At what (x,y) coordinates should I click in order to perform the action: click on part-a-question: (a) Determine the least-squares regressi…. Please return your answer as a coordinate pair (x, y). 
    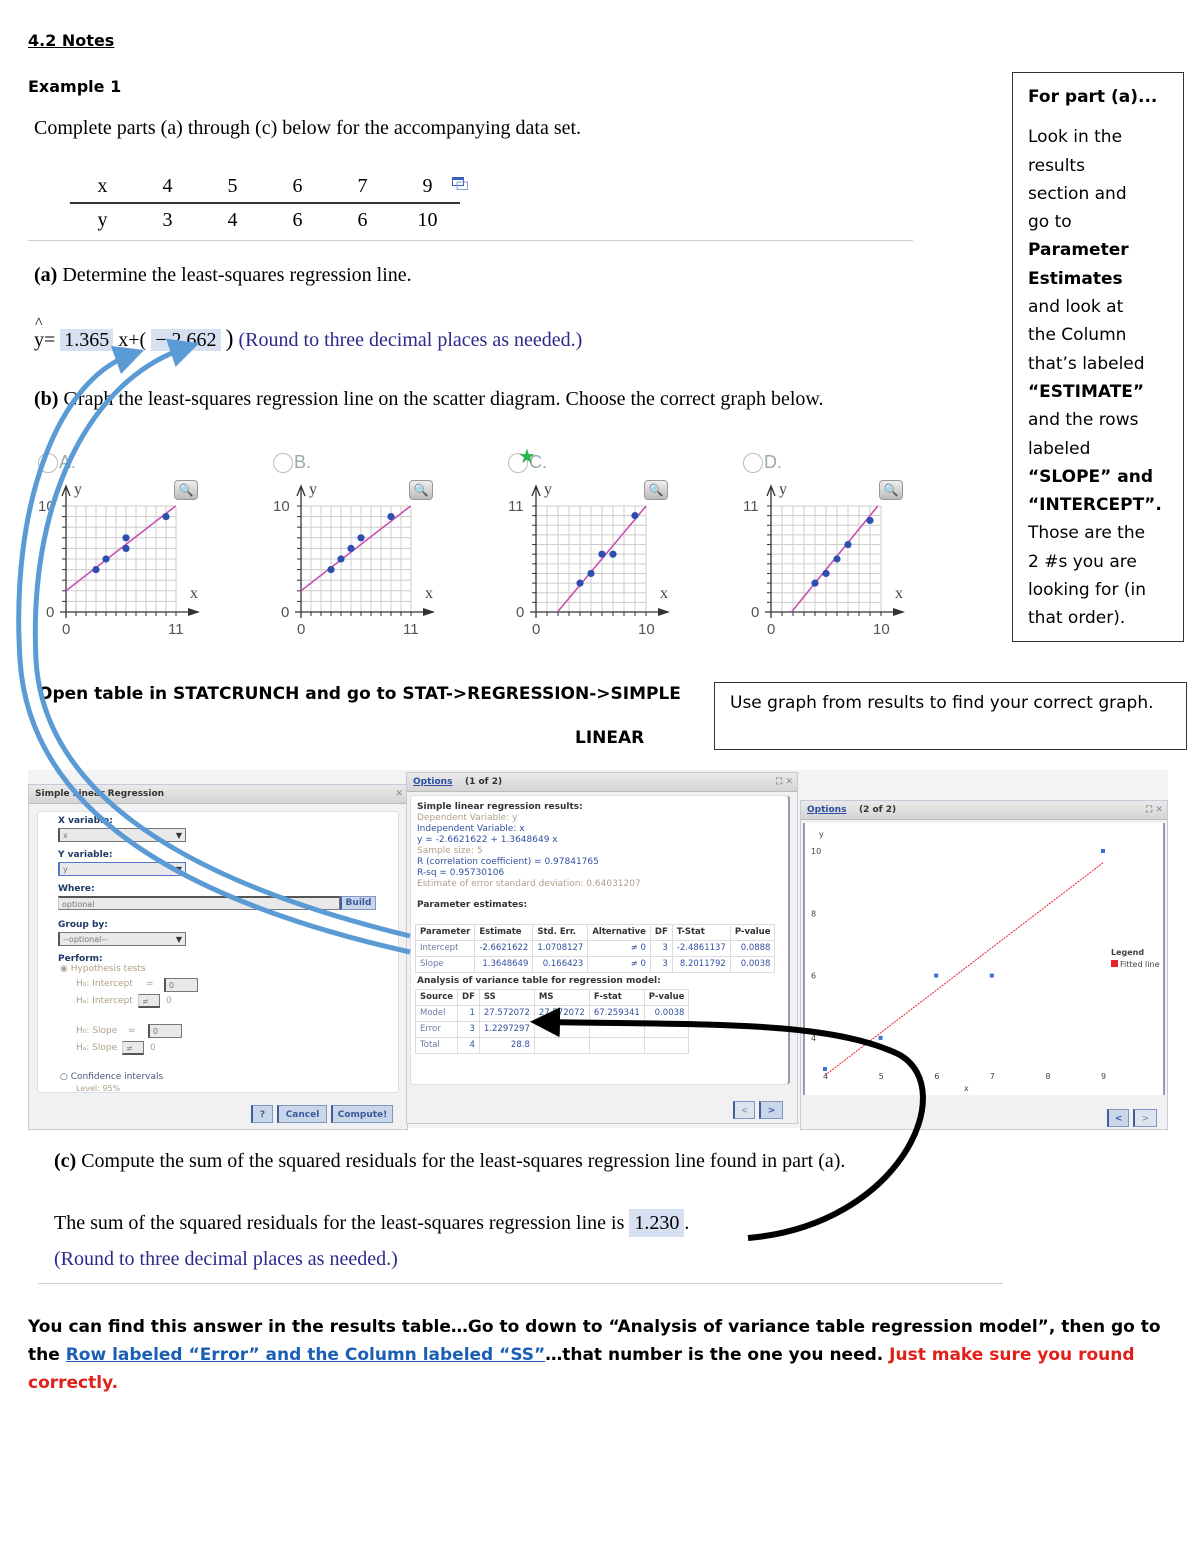
    Looking at the image, I should click on (223, 275).